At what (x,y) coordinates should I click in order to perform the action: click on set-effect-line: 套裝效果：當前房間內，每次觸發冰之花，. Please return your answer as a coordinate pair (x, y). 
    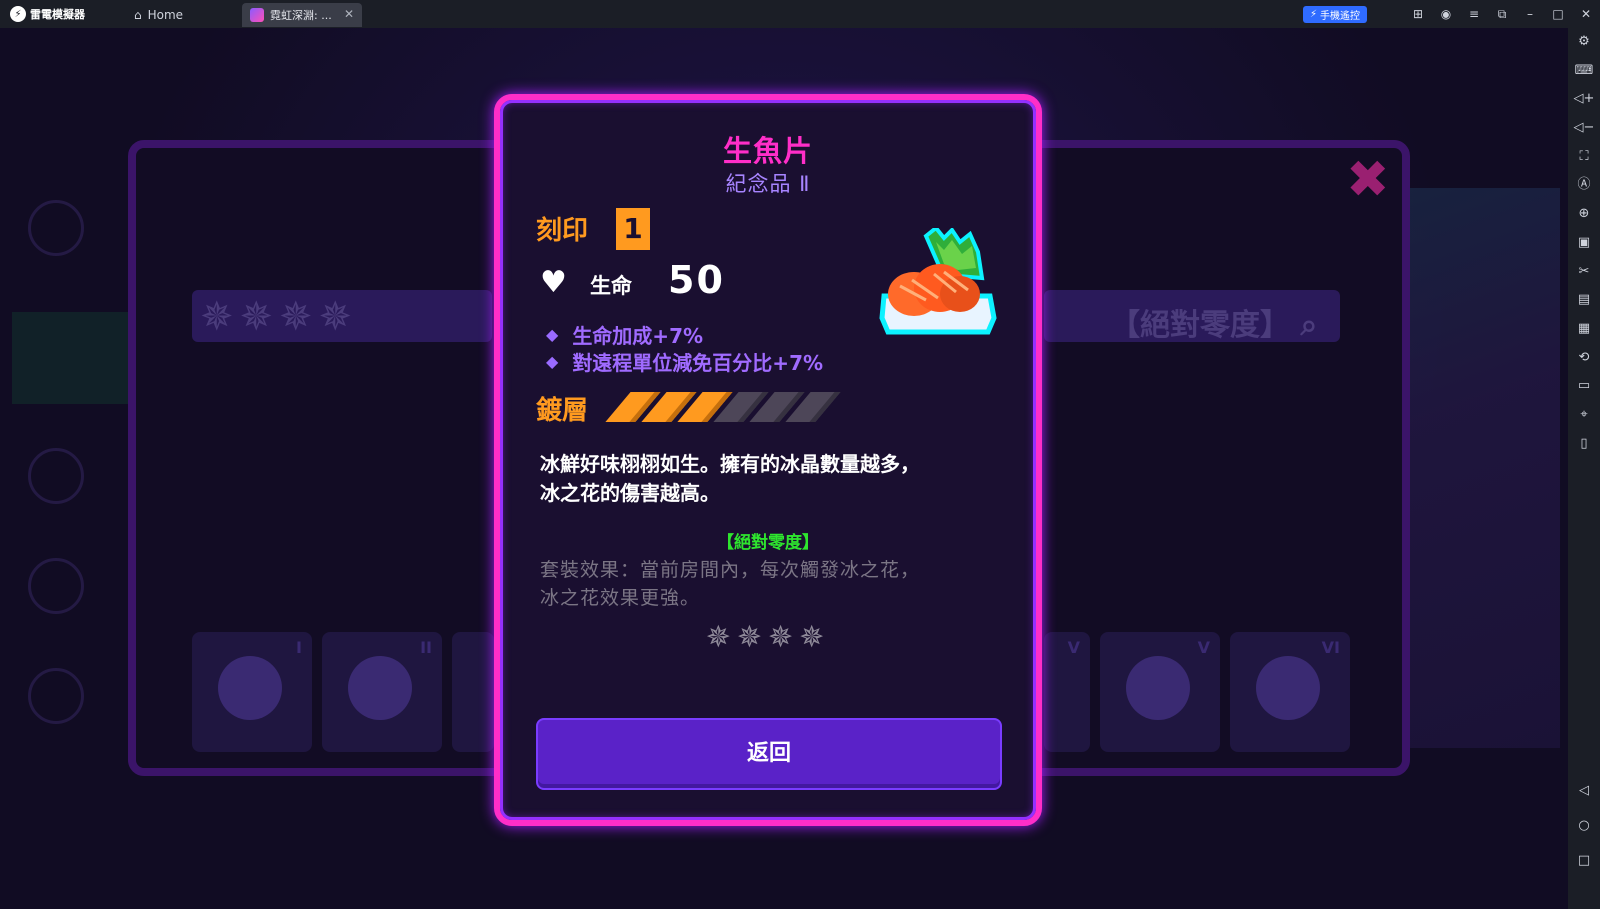
    Looking at the image, I should click on (730, 570).